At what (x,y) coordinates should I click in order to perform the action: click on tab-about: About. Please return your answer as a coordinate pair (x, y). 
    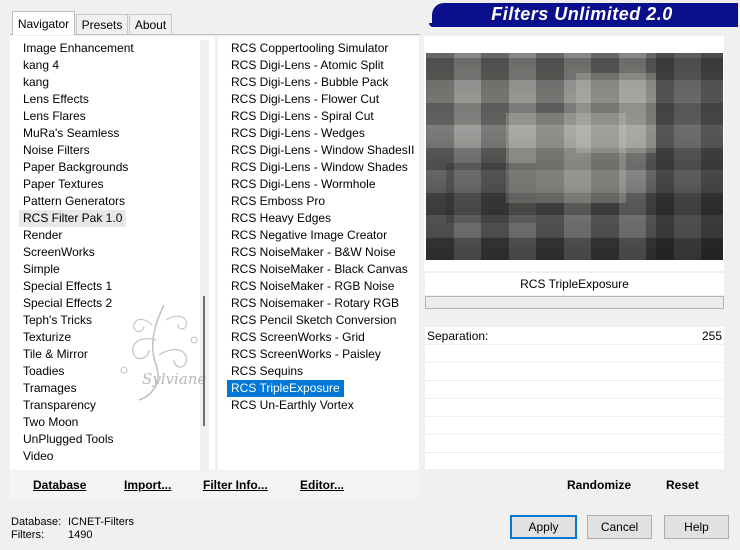
    Looking at the image, I should click on (150, 24).